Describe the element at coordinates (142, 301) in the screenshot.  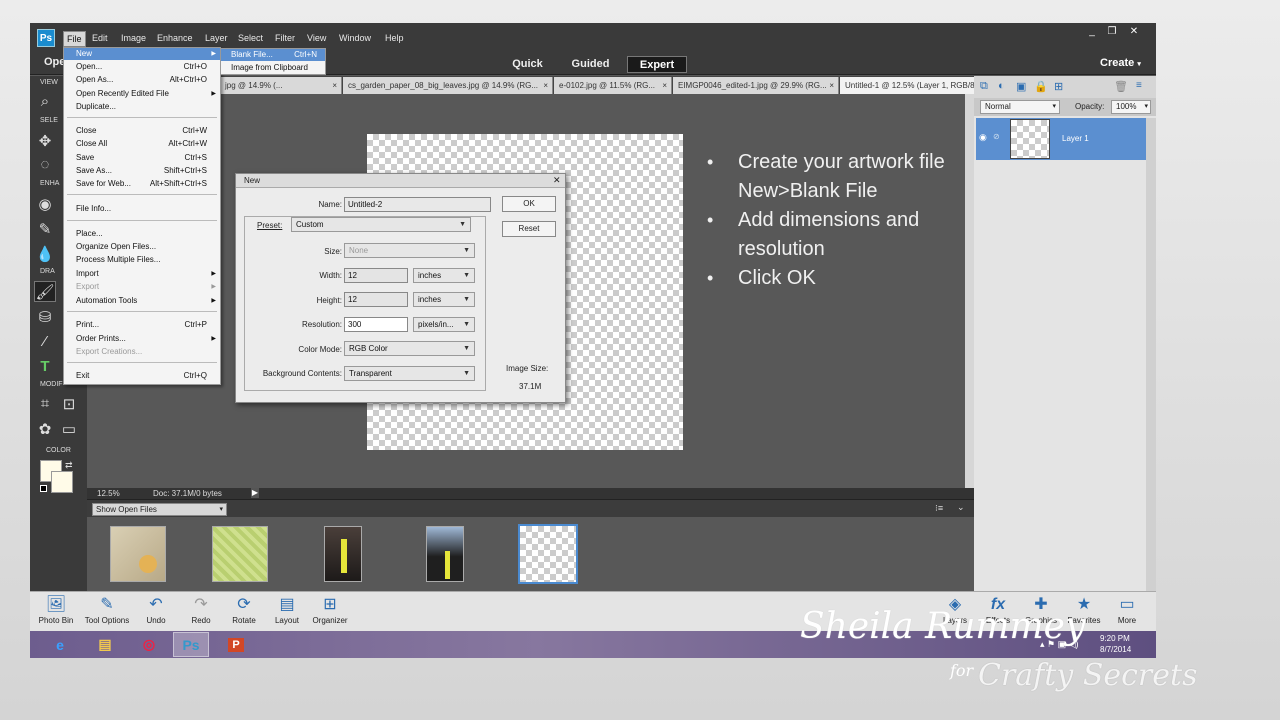
I see `menu-item-automation-tools: Automation Tools ▶` at that location.